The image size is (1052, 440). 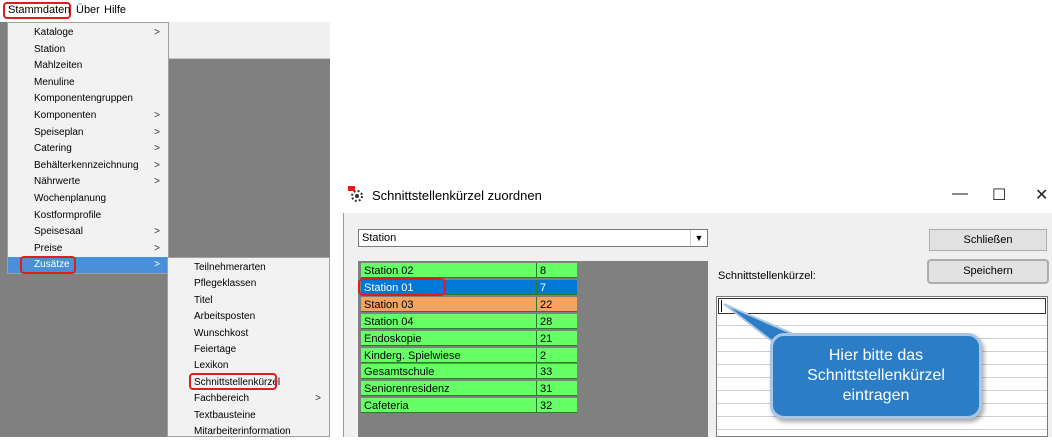 I want to click on station-code-cell: 28, so click(x=557, y=321).